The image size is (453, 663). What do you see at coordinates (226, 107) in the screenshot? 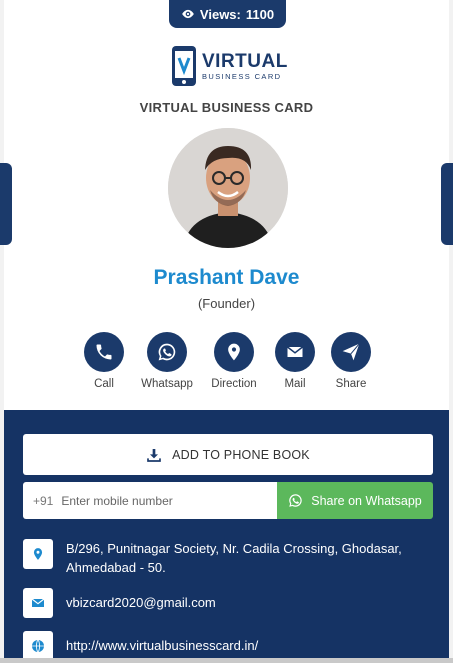
I see `page-subtitle: VIRTUAL BUSINESS CARD` at bounding box center [226, 107].